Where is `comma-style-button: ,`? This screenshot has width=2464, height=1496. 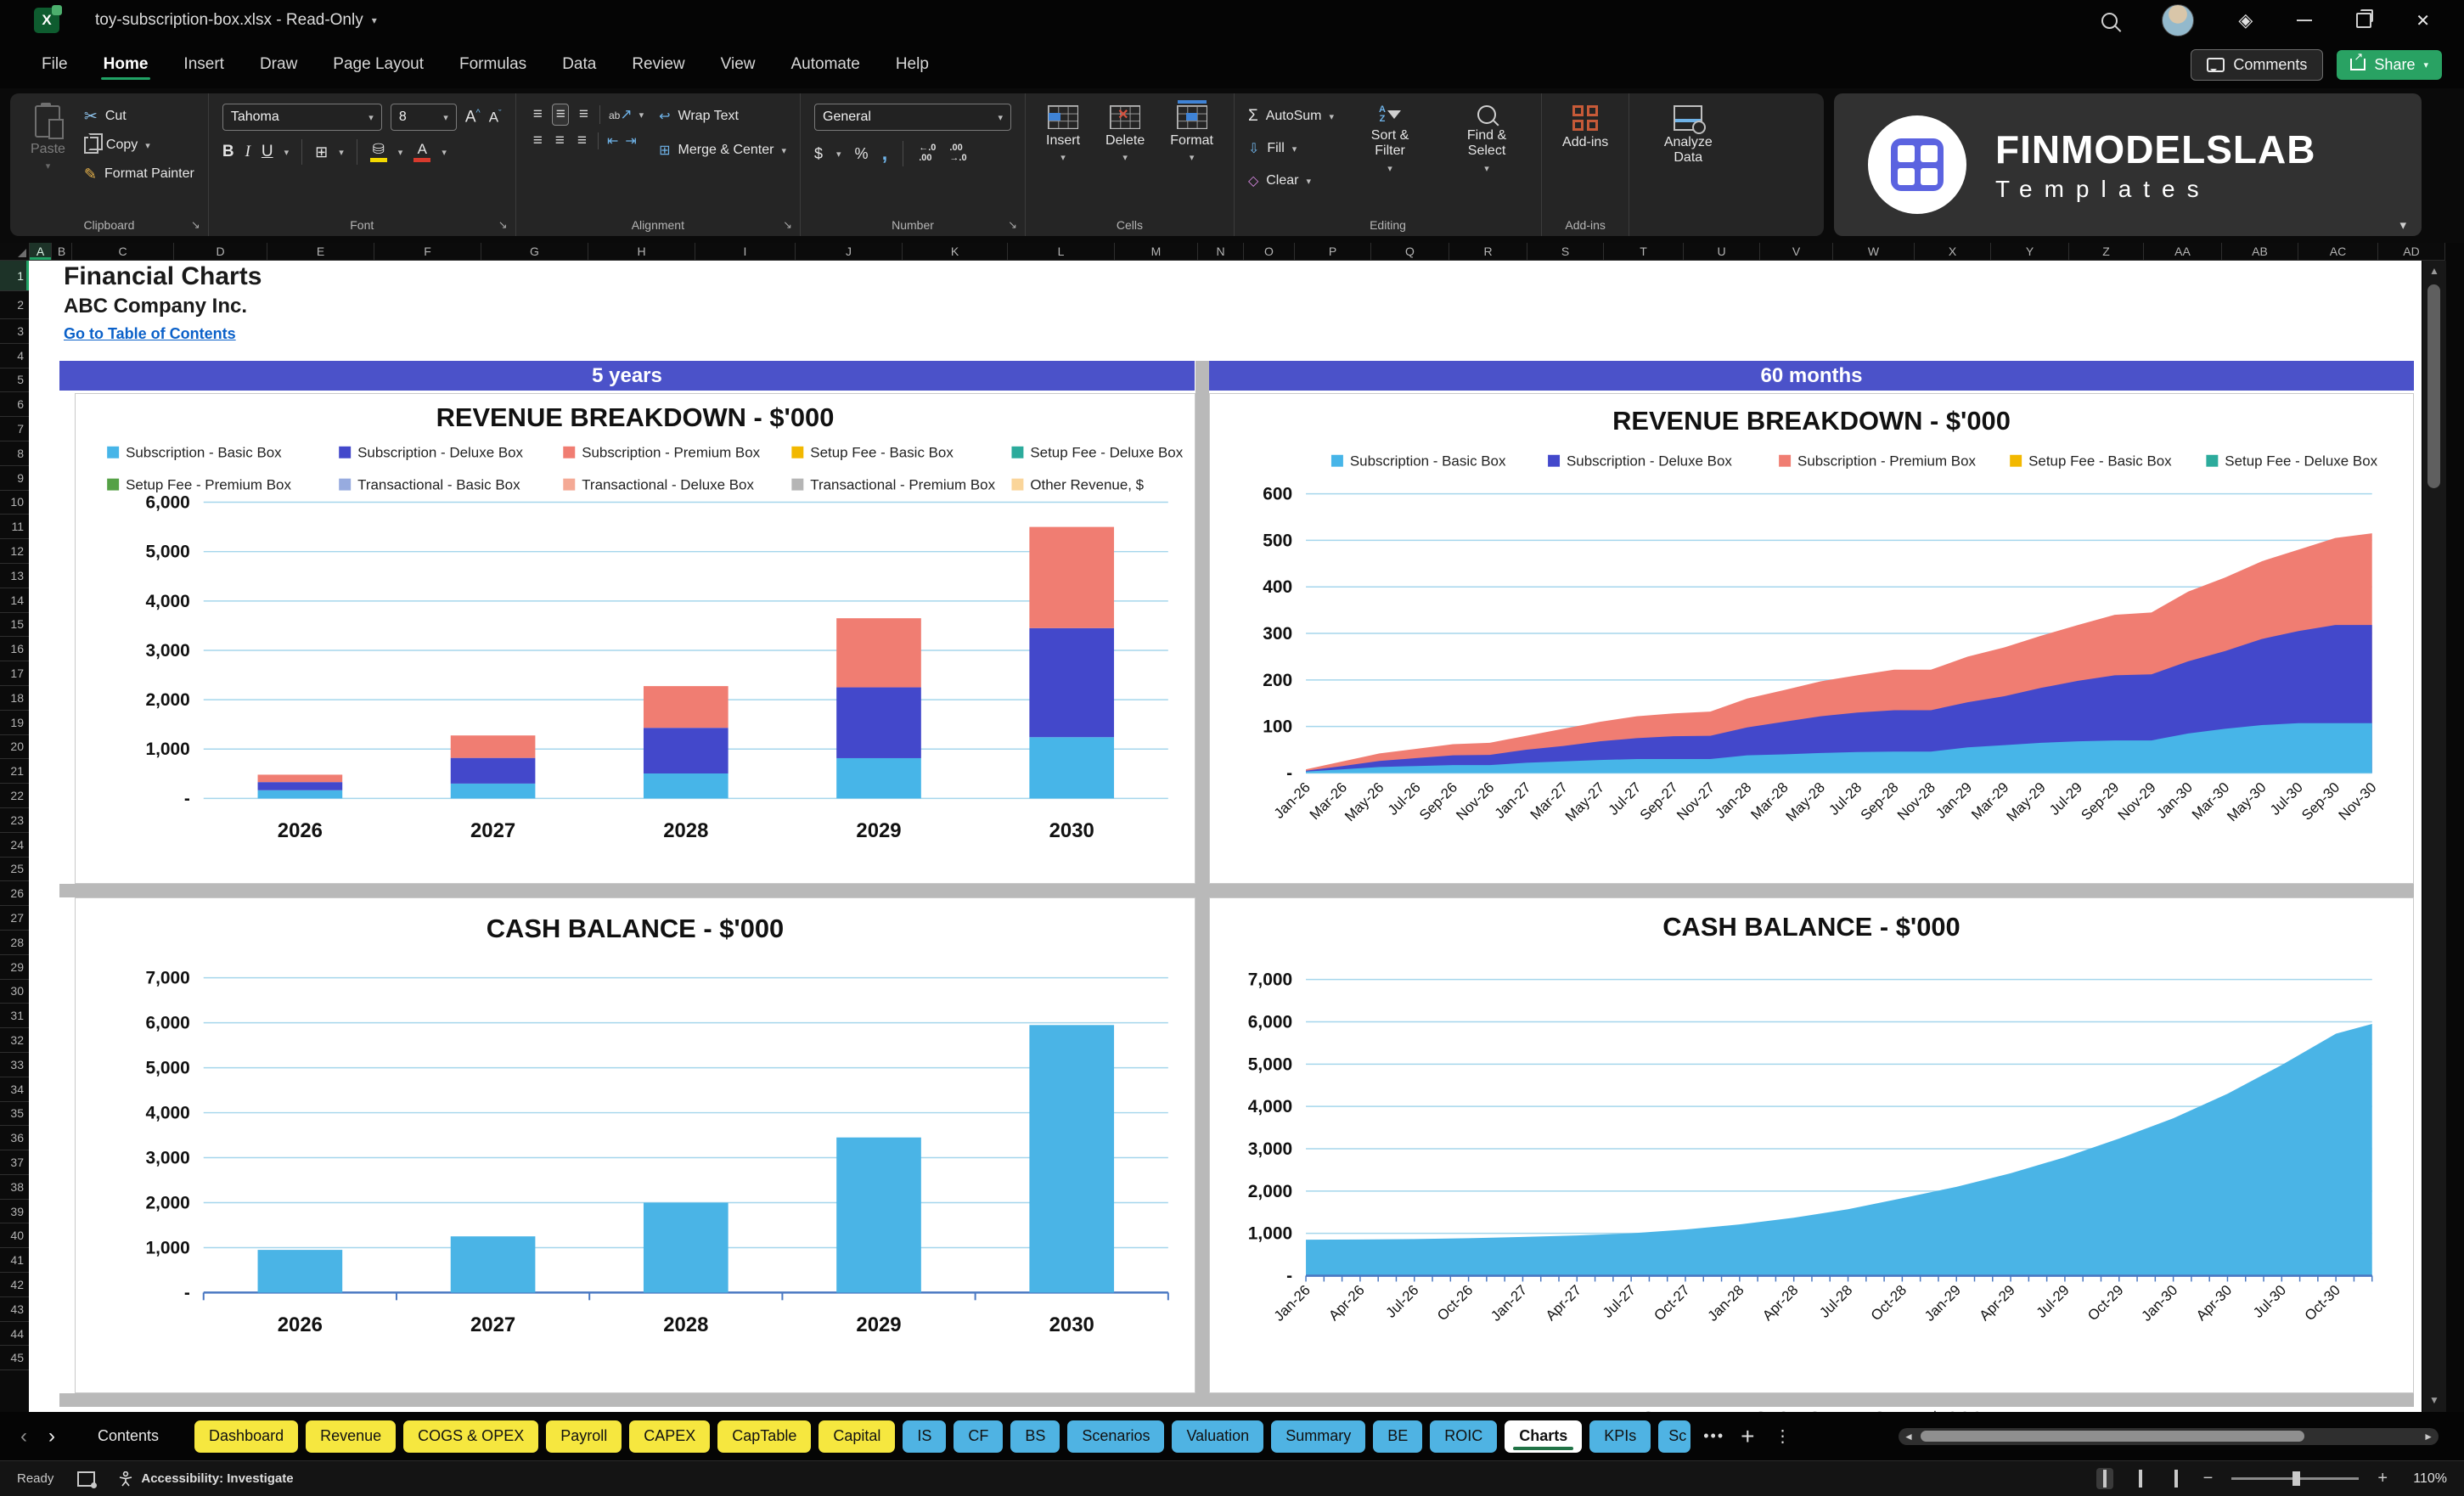 comma-style-button: , is located at coordinates (885, 154).